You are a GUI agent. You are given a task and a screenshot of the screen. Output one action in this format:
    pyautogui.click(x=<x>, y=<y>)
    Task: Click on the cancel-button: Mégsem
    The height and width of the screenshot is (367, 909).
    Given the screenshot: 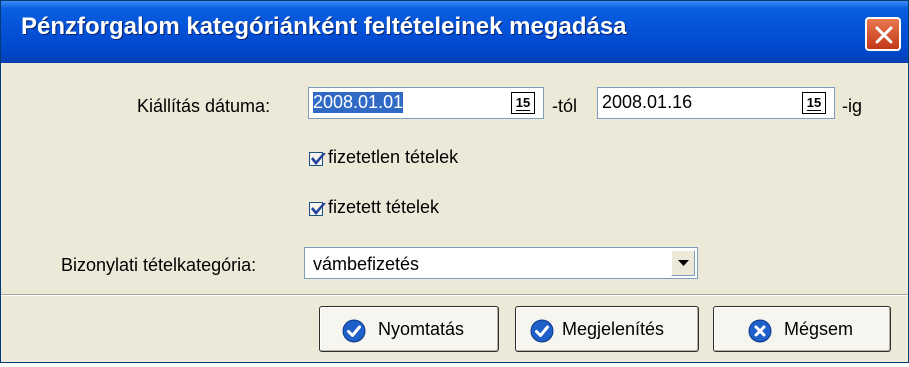 What is the action you would take?
    pyautogui.click(x=802, y=329)
    